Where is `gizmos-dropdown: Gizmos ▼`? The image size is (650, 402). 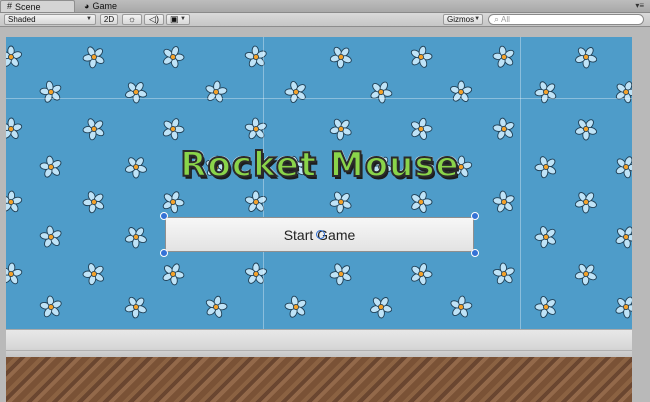 gizmos-dropdown: Gizmos ▼ is located at coordinates (463, 19).